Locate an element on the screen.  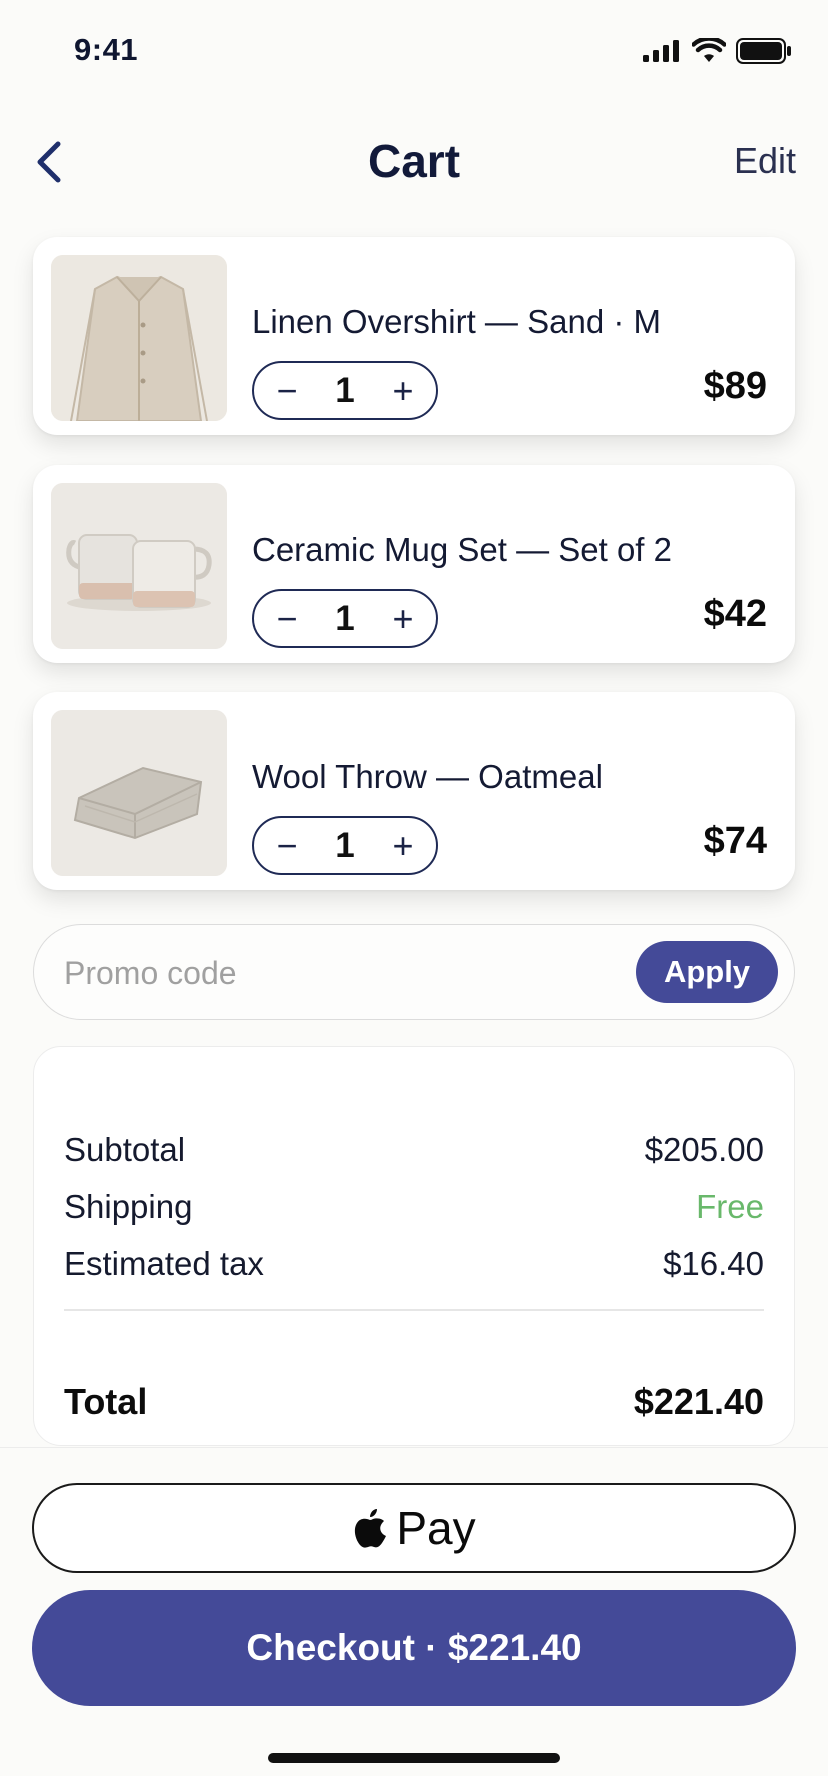
mugs-icon is located at coordinates (139, 566).